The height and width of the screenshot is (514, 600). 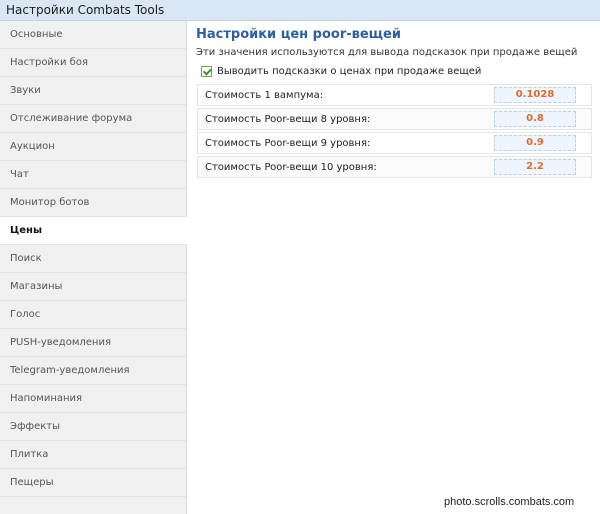 What do you see at coordinates (394, 119) in the screenshot?
I see `price-row-poor-level-8: Стоимость Poor-вещи 8 уровня: 0.8` at bounding box center [394, 119].